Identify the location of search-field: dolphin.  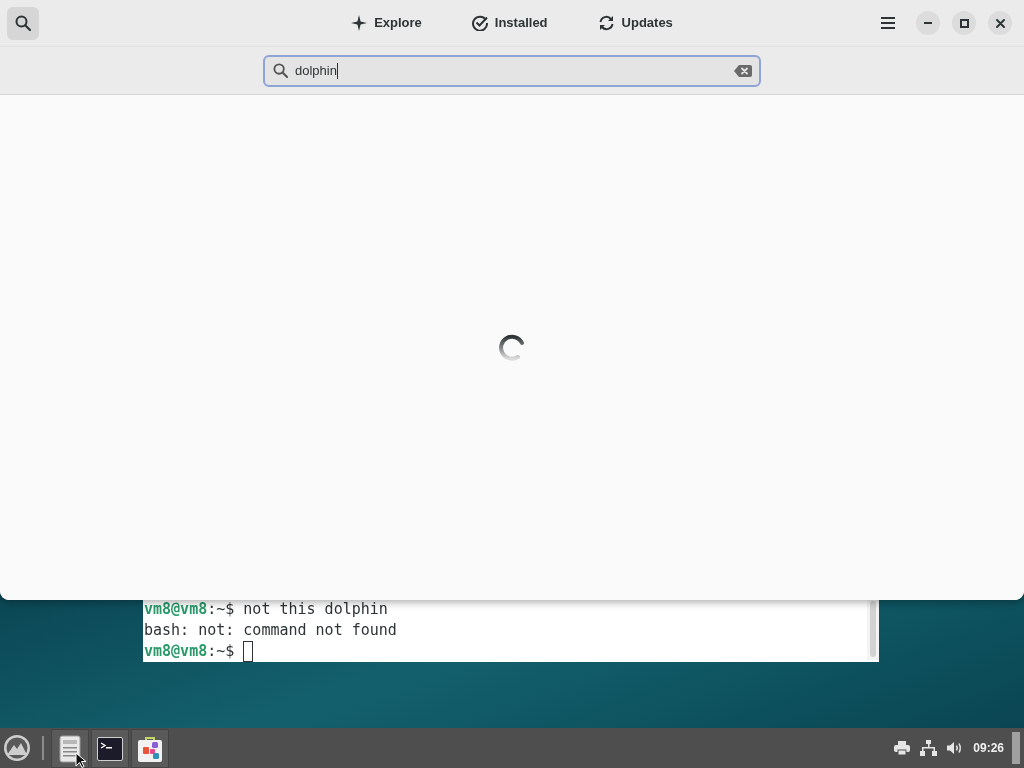
(512, 70).